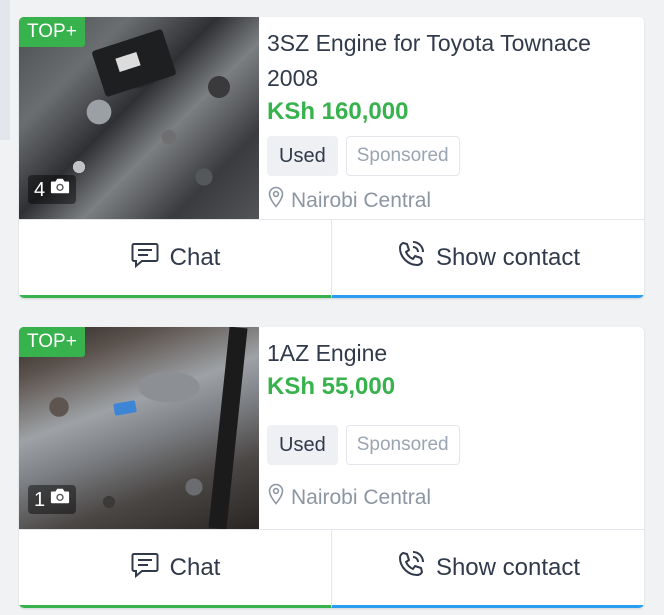  What do you see at coordinates (450, 353) in the screenshot?
I see `listing-title: 1AZ Engine` at bounding box center [450, 353].